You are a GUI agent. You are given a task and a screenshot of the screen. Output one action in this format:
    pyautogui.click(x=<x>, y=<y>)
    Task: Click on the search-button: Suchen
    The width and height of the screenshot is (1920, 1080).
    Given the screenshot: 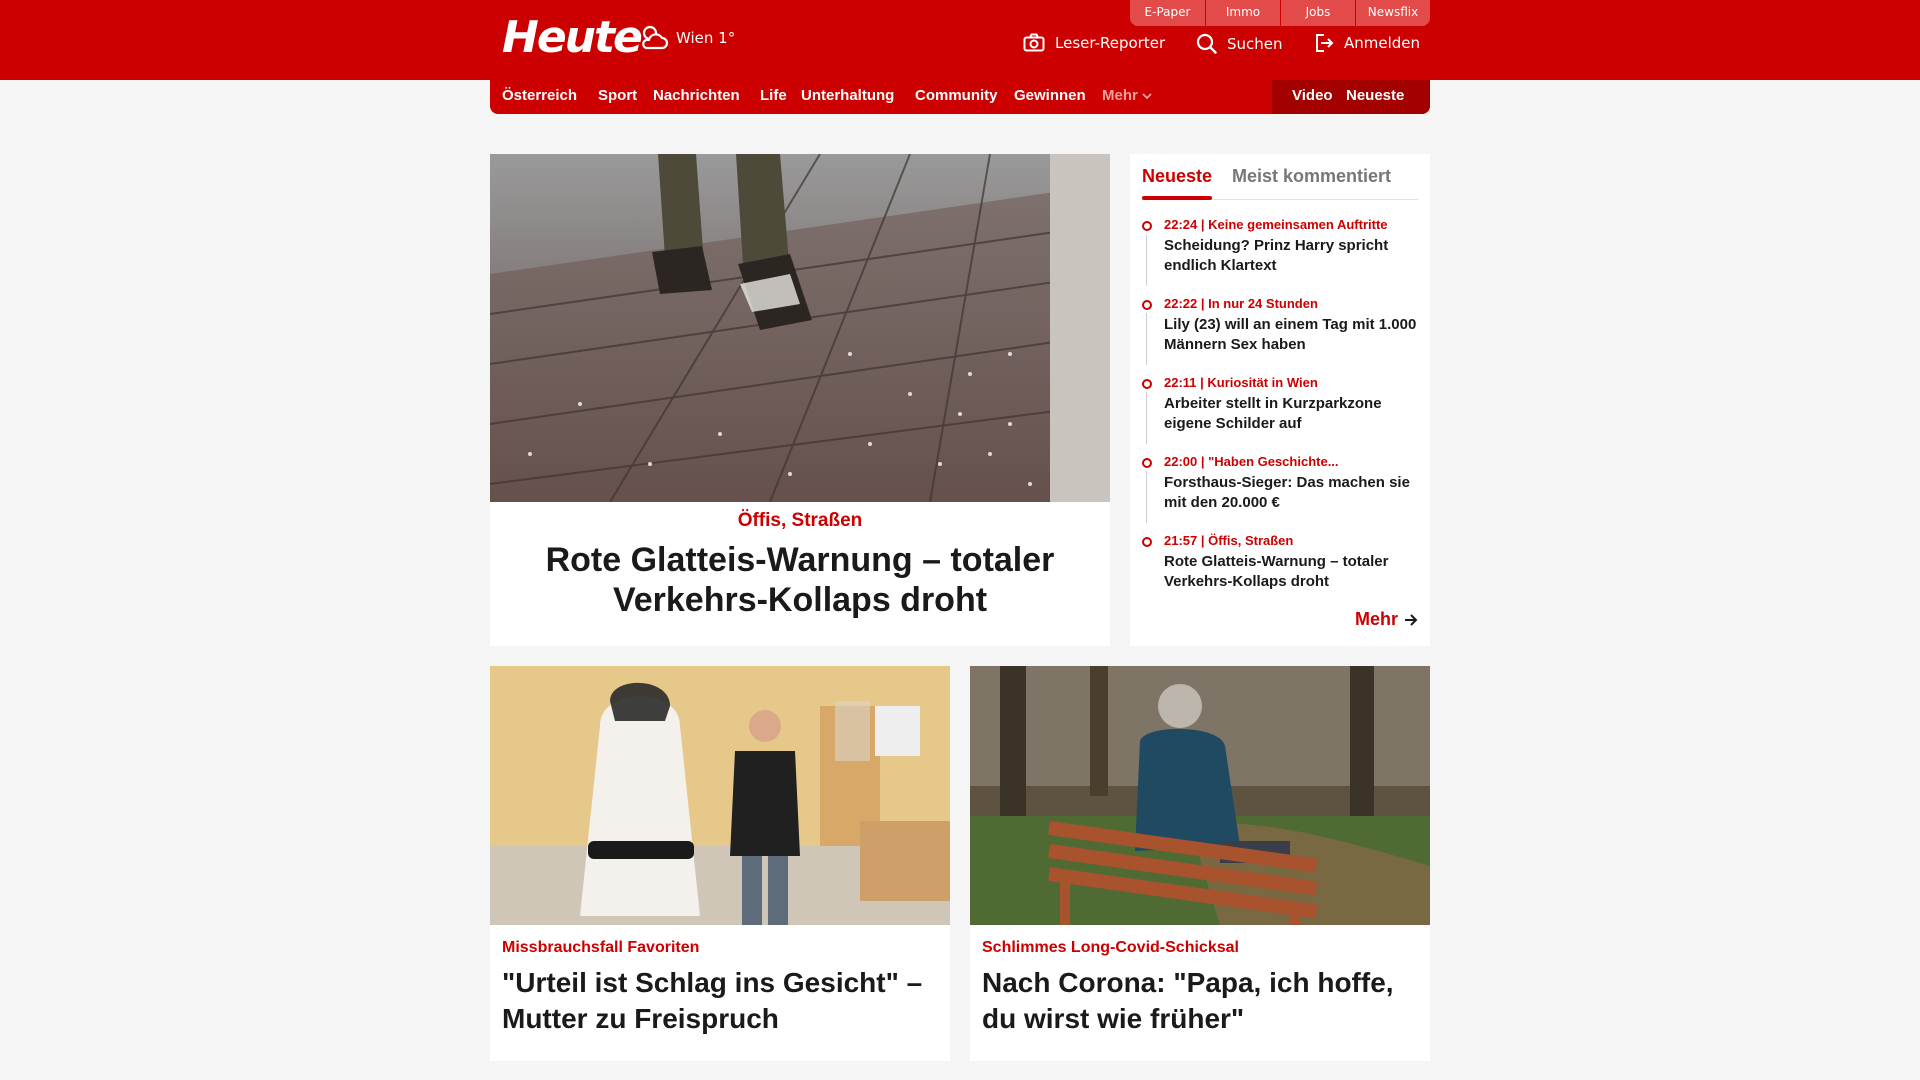 What is the action you would take?
    pyautogui.click(x=1239, y=43)
    